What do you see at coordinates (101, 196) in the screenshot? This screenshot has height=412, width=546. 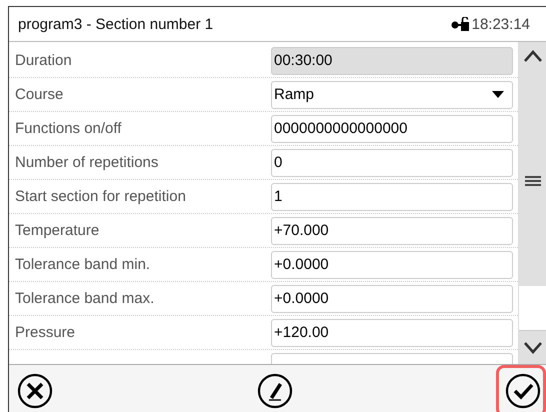 I see `field-label: Start section for repetition` at bounding box center [101, 196].